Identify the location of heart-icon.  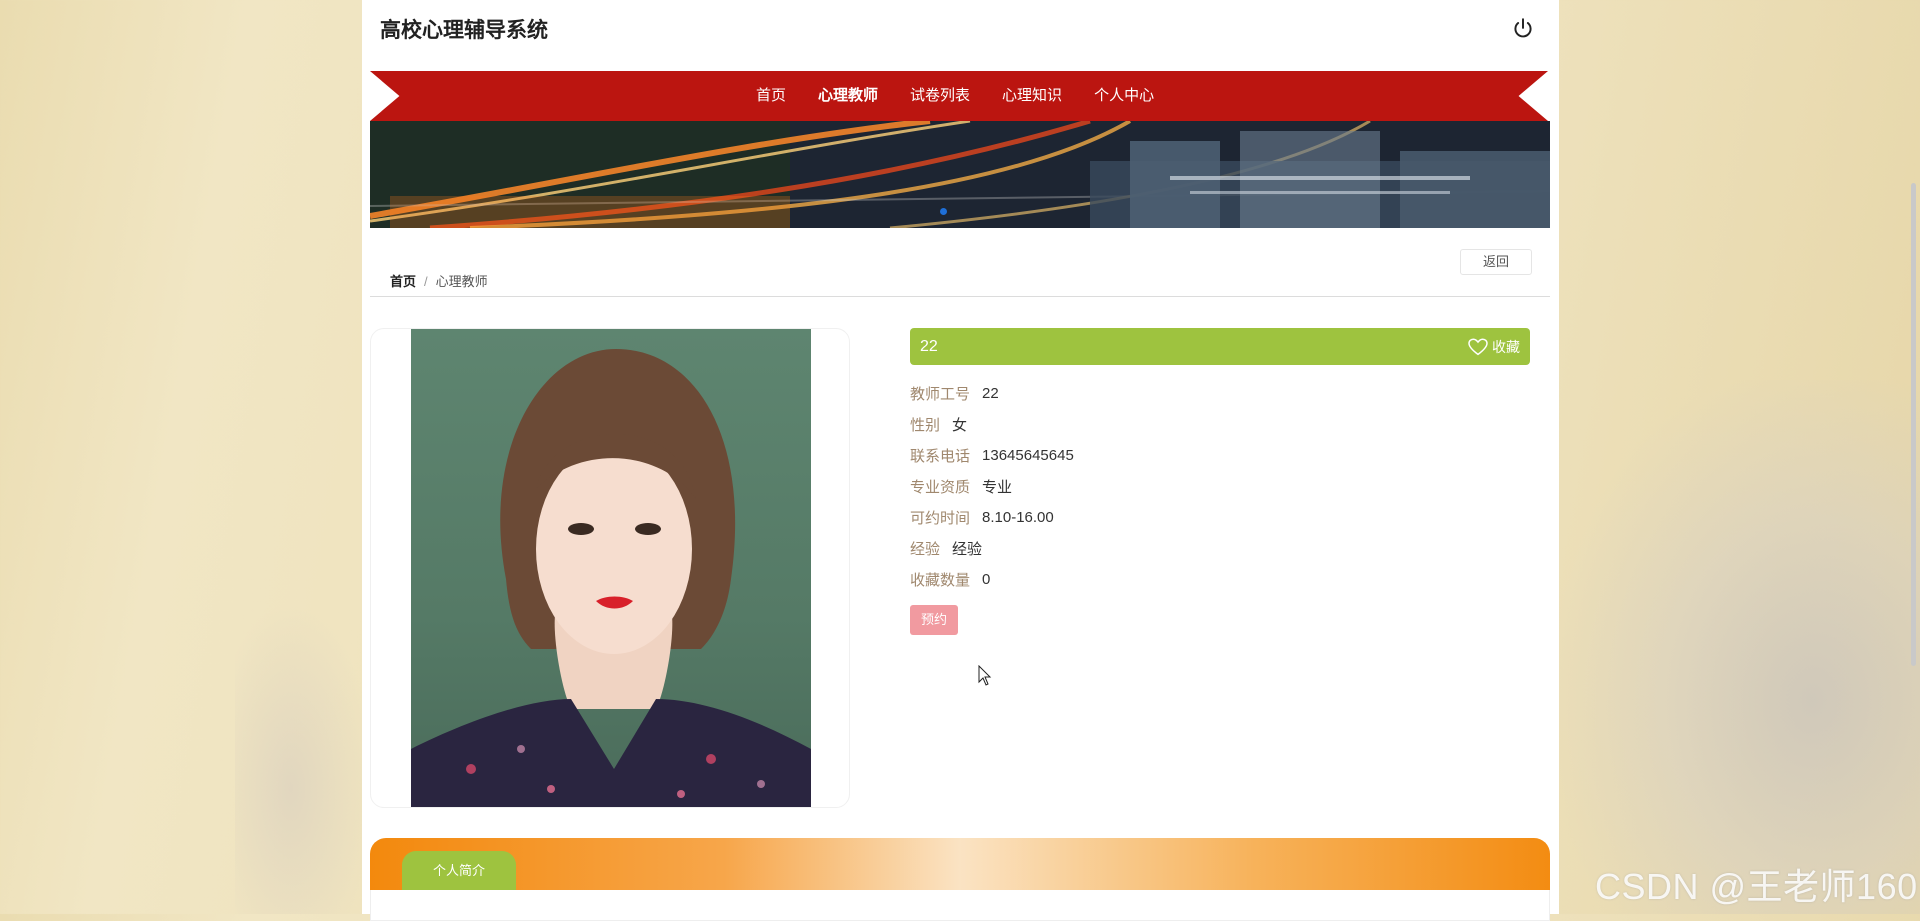
(1478, 347).